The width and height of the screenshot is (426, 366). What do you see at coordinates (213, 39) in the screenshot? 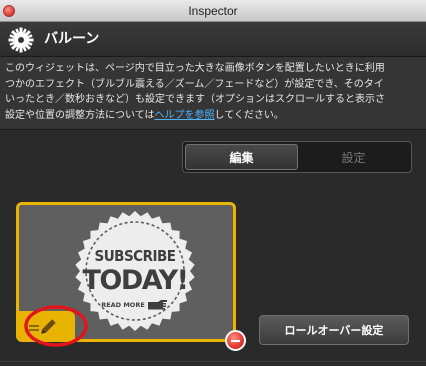
I see `widget-header: バルーン` at bounding box center [213, 39].